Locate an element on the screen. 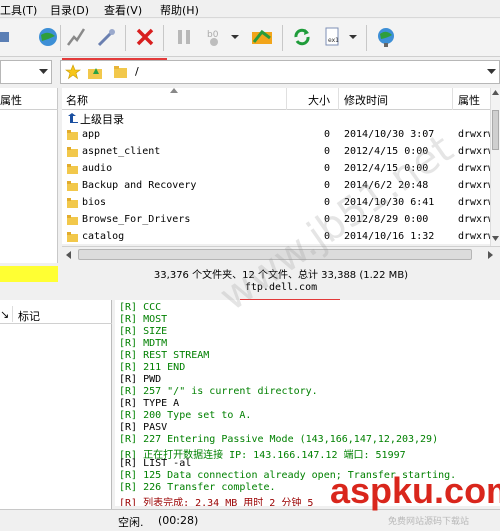 This screenshot has height=531, width=500. log-line: [R] 211 END is located at coordinates (152, 367).